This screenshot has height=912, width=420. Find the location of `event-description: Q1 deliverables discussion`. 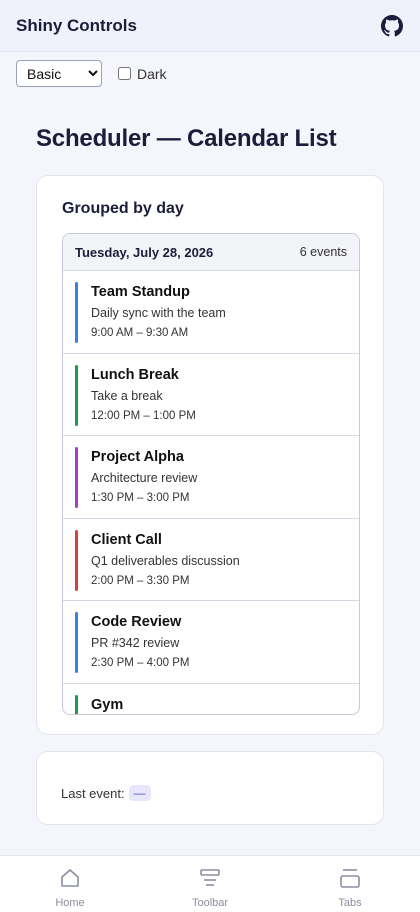

event-description: Q1 deliverables discussion is located at coordinates (165, 560).